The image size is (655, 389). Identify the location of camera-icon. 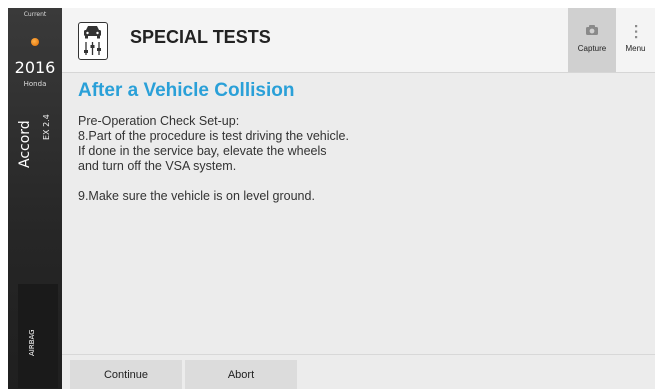
(592, 33).